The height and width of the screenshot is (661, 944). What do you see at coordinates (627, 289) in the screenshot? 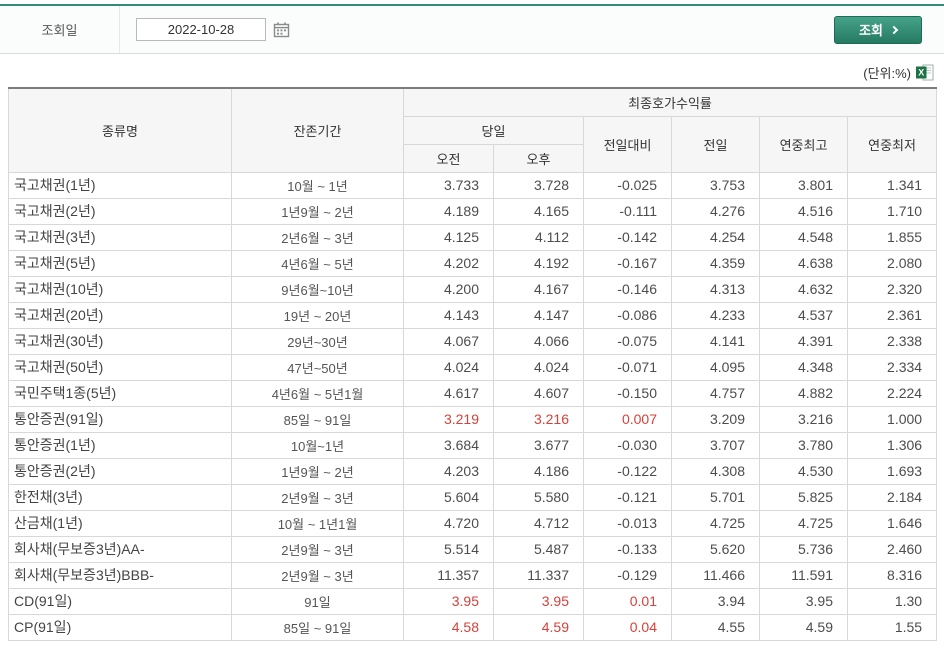
I see `vs-prev-diff: -0.146` at bounding box center [627, 289].